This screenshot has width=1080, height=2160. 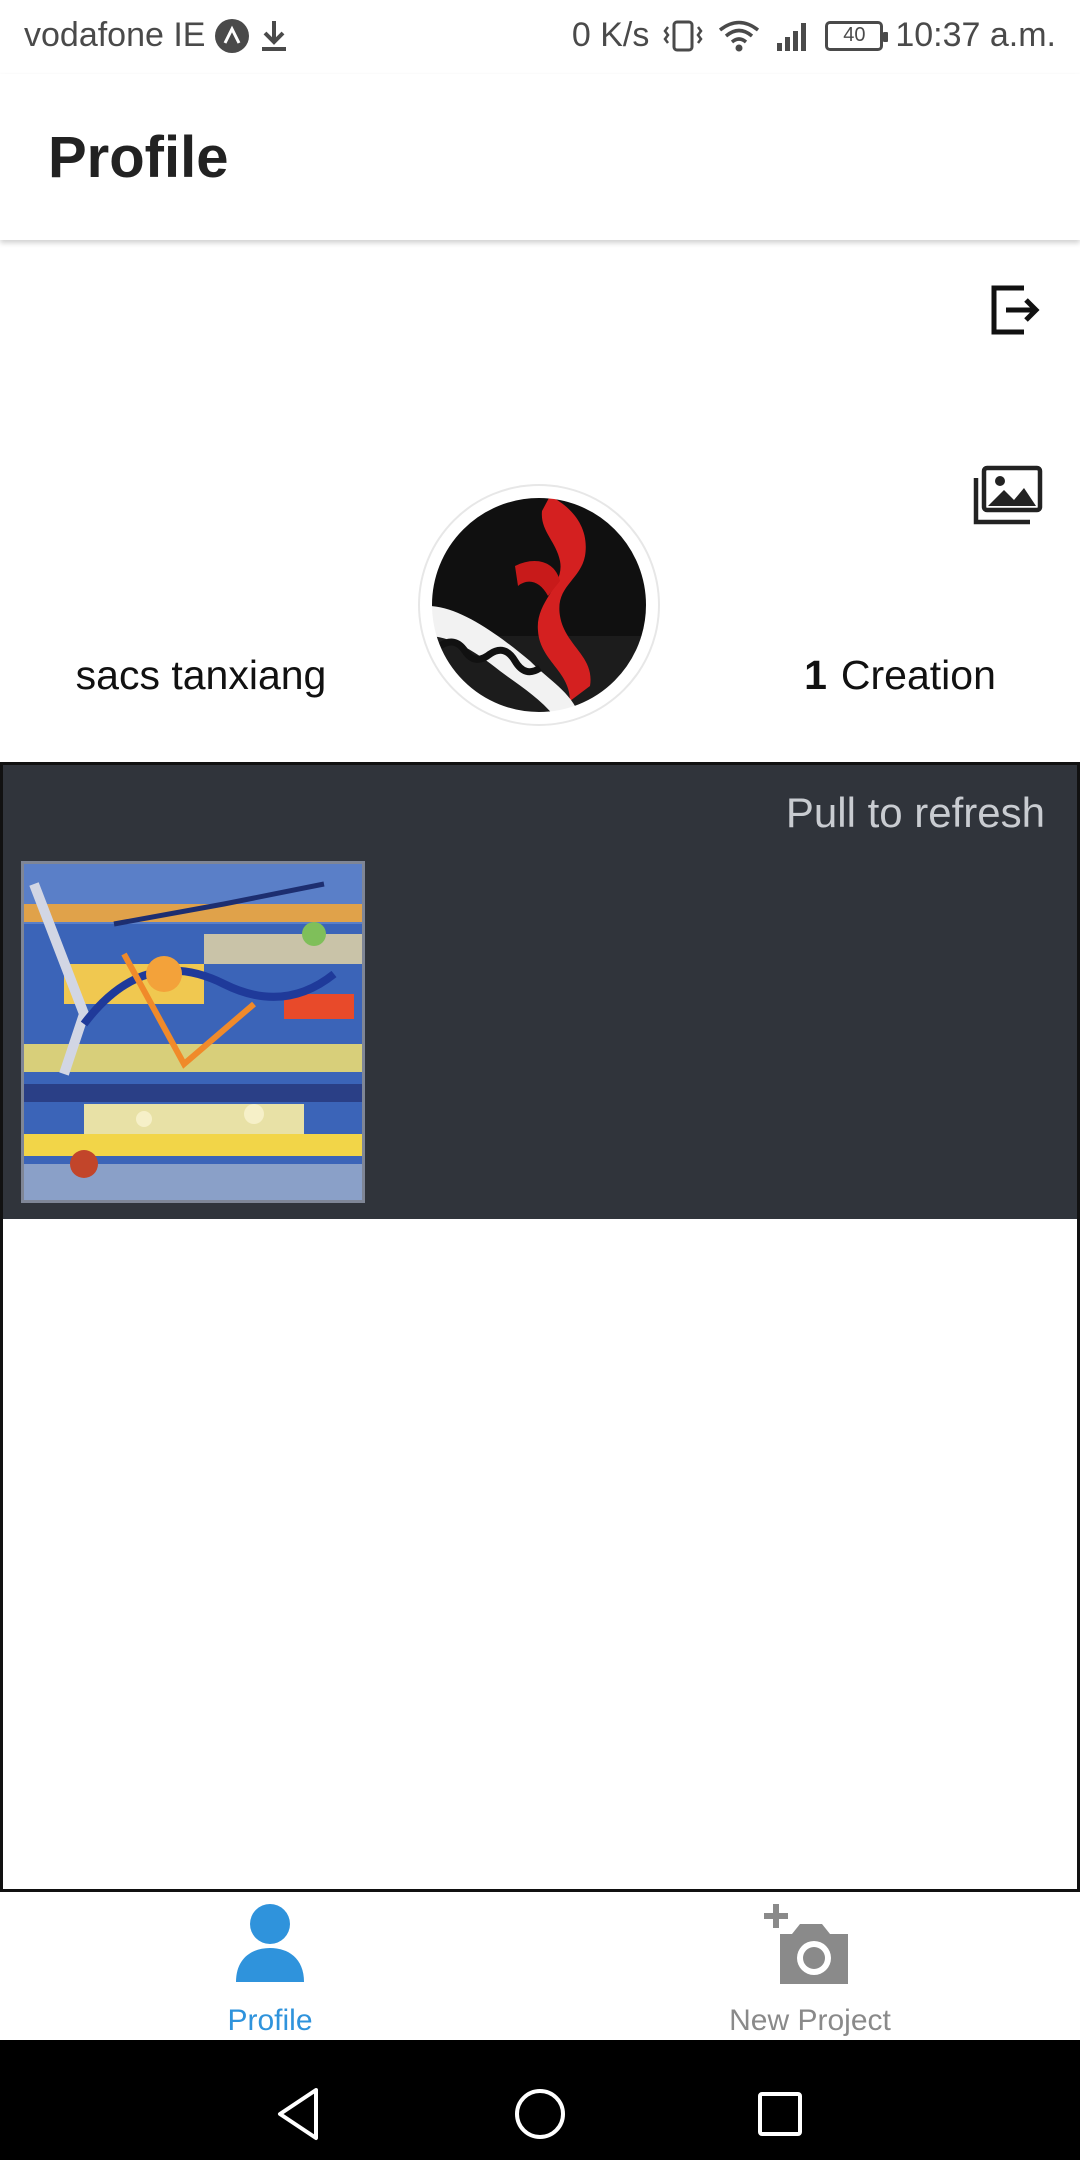 I want to click on battery-level: 40, so click(x=854, y=35).